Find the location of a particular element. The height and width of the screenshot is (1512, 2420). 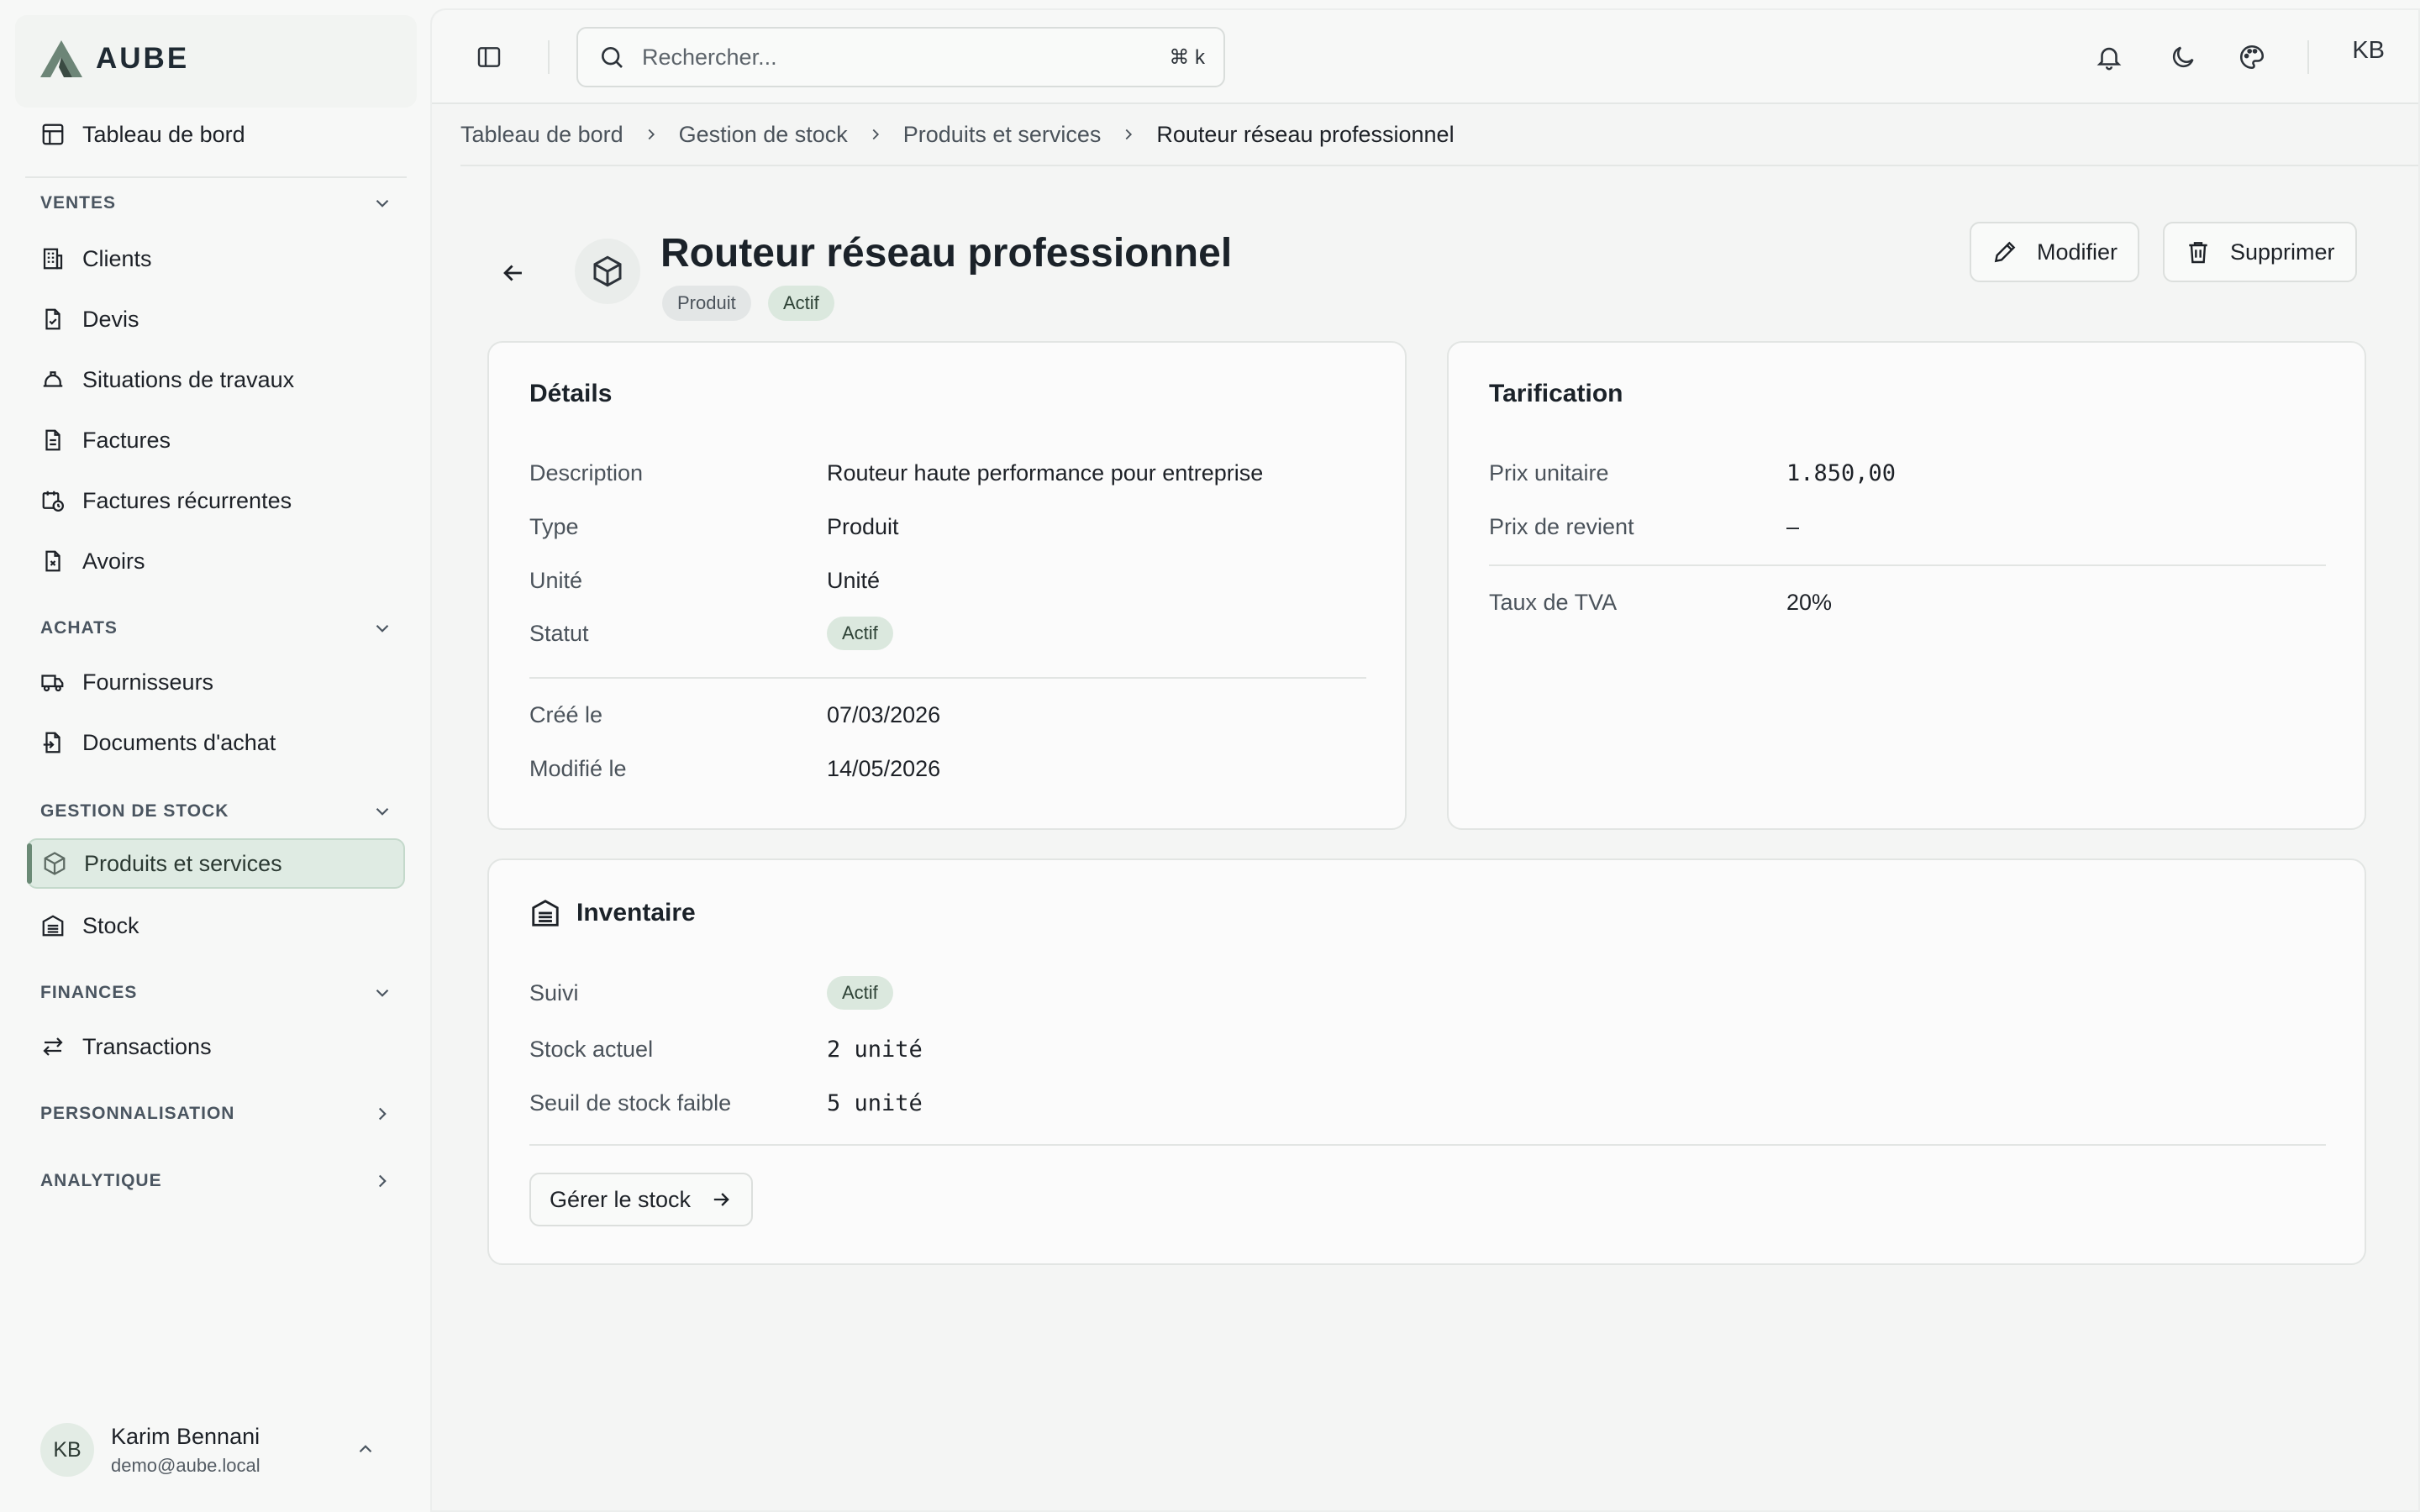

sidebar-item-situations: Situations de travaux is located at coordinates (216, 379).